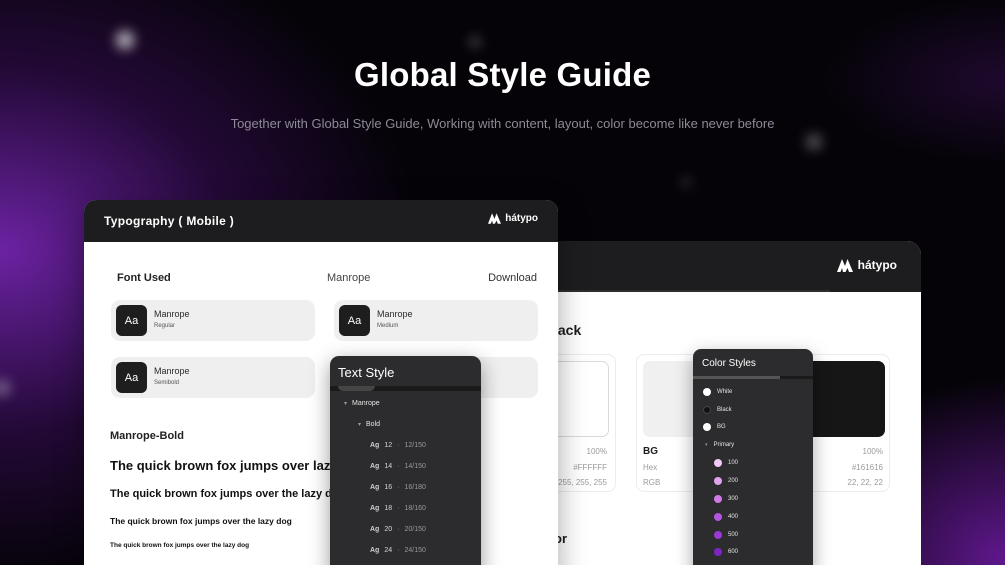 This screenshot has width=1005, height=565. Describe the element at coordinates (726, 517) in the screenshot. I see `color-style-item: 400` at that location.